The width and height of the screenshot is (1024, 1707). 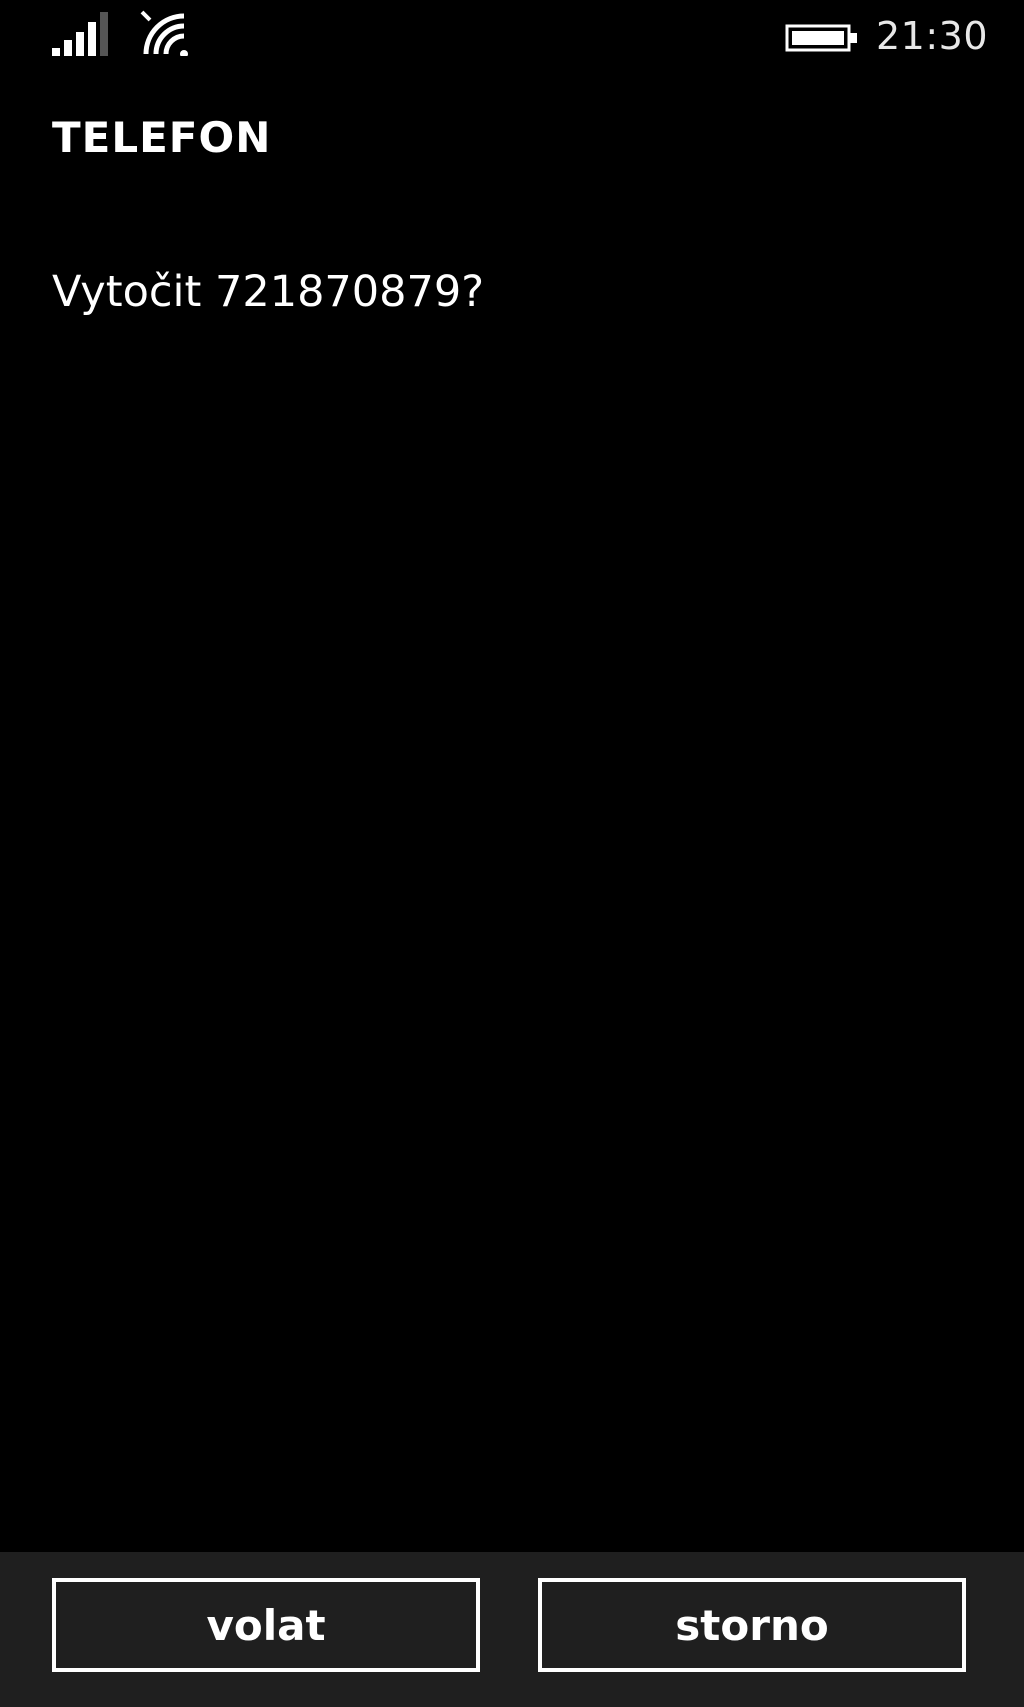 I want to click on signal-strength-icon, so click(x=80, y=34).